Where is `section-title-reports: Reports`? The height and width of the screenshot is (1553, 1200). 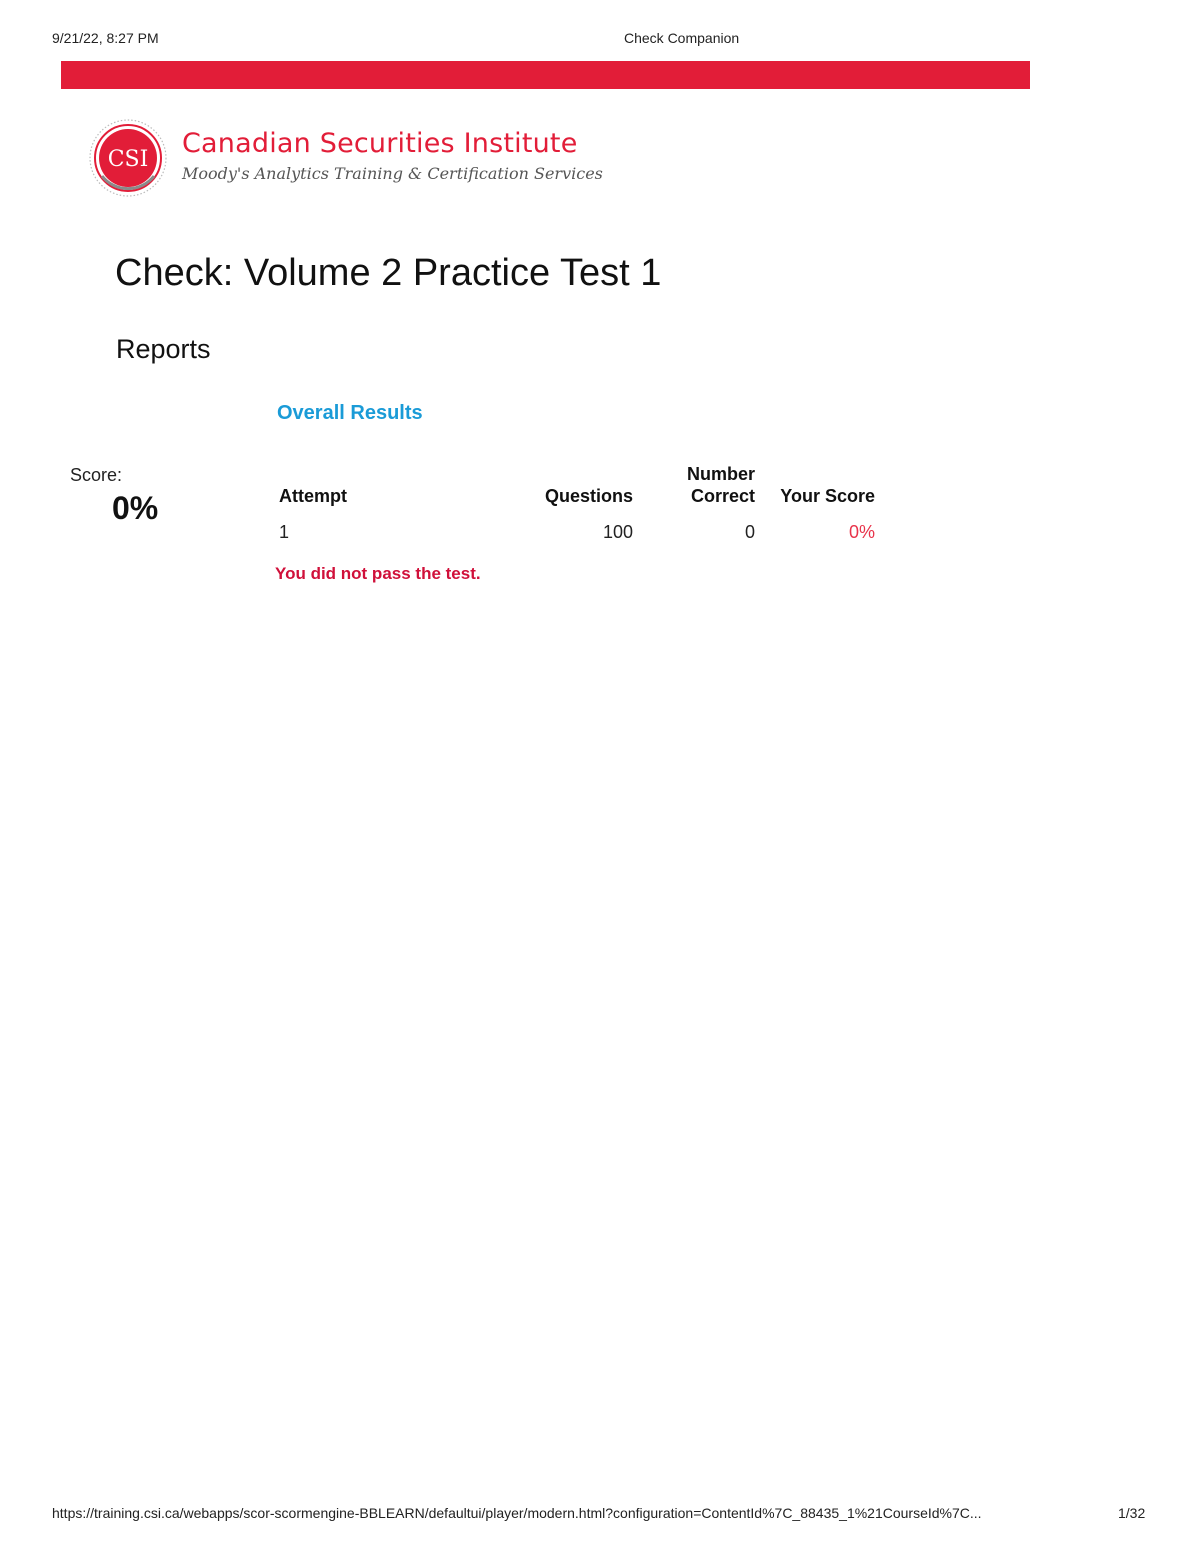 section-title-reports: Reports is located at coordinates (163, 349).